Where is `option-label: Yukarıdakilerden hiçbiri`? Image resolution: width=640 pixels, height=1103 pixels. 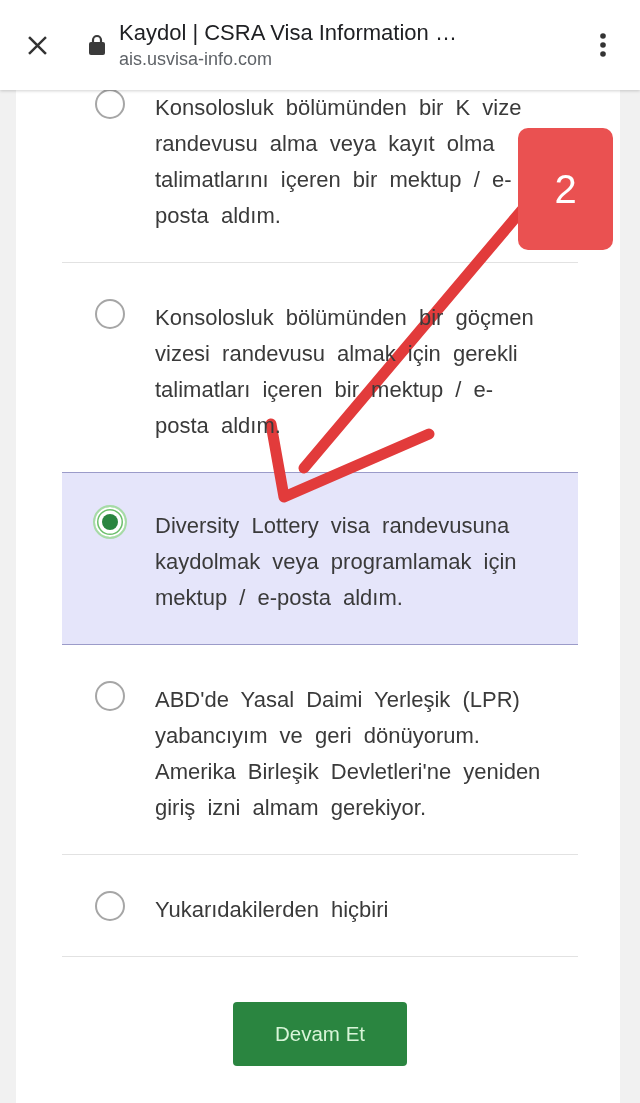 option-label: Yukarıdakilerden hiçbiri is located at coordinates (272, 909).